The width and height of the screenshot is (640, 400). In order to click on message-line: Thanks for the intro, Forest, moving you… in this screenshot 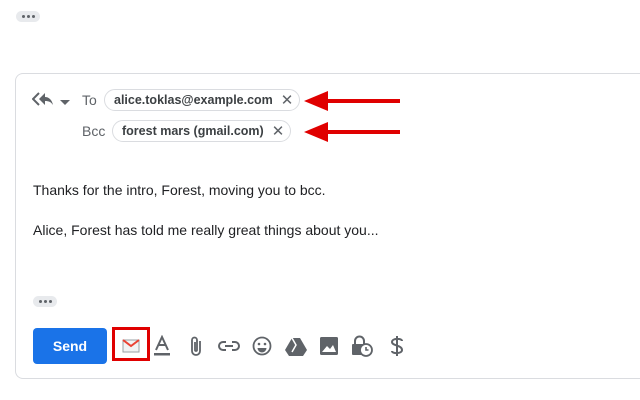, I will do `click(179, 190)`.